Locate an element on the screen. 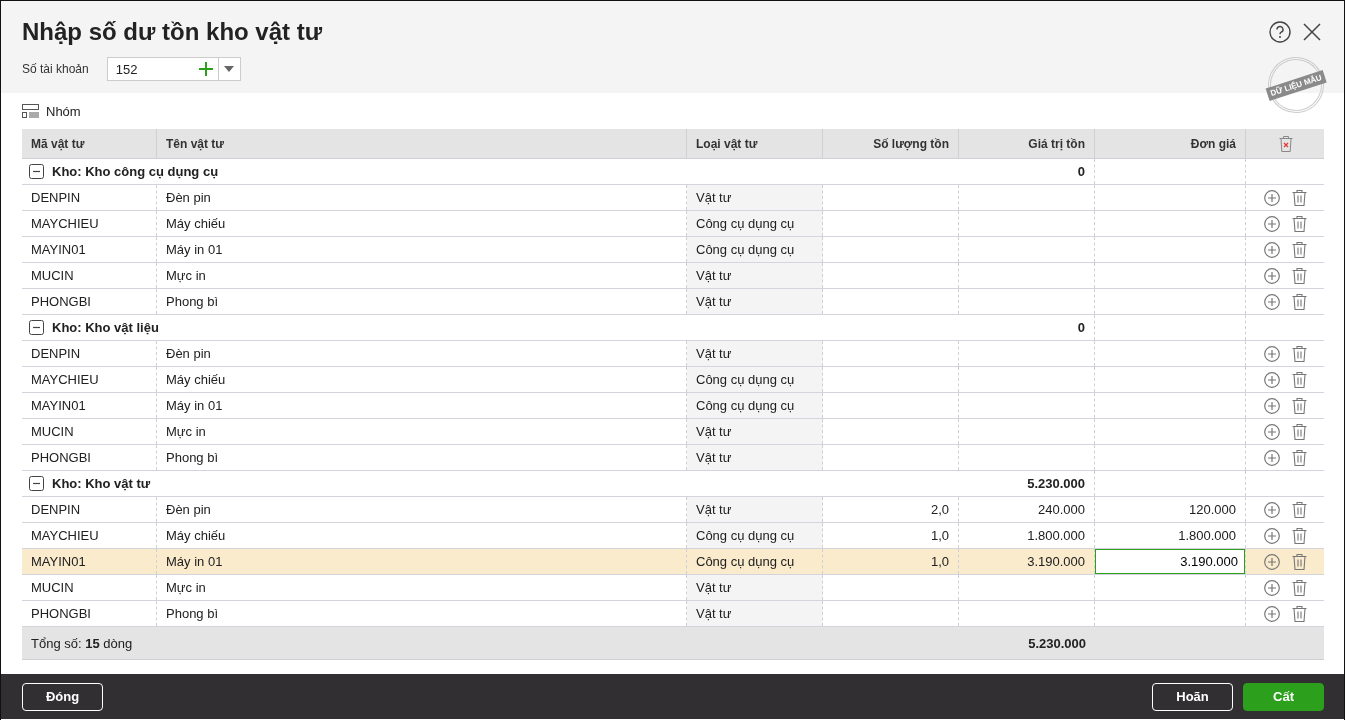  unit-price-input: 3.190.000 is located at coordinates (1170, 561).